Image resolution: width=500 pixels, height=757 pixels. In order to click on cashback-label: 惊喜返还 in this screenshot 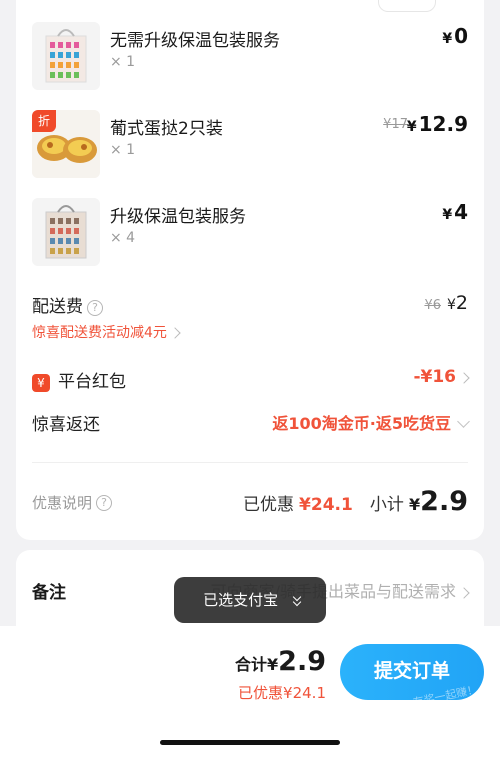, I will do `click(66, 425)`.